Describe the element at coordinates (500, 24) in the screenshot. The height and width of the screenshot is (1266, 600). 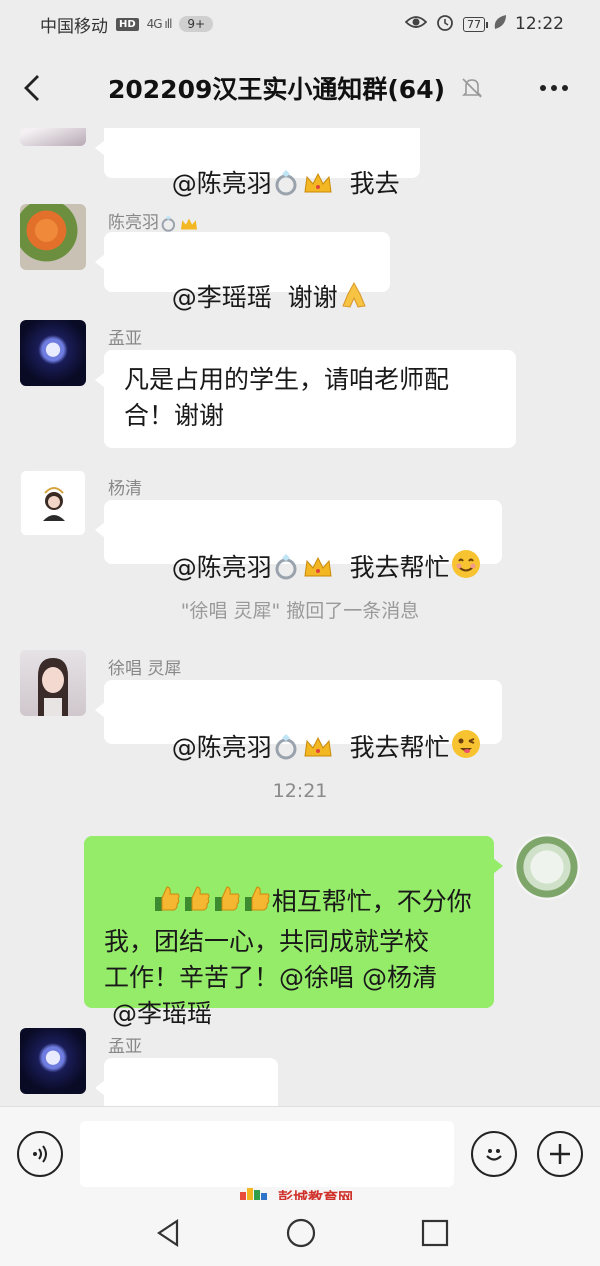
I see `leaf-icon` at that location.